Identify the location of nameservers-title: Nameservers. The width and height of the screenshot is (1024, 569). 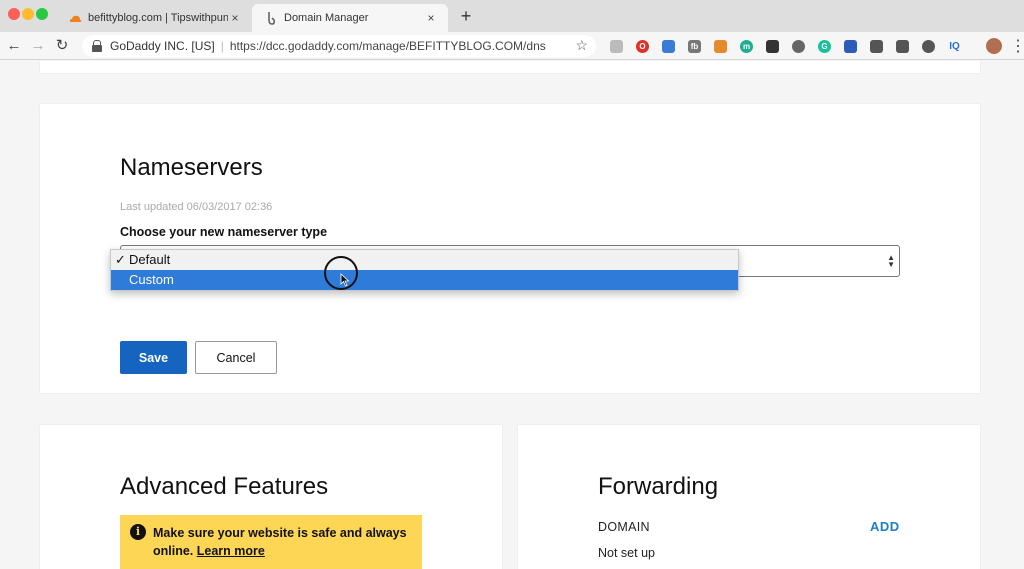
(191, 167).